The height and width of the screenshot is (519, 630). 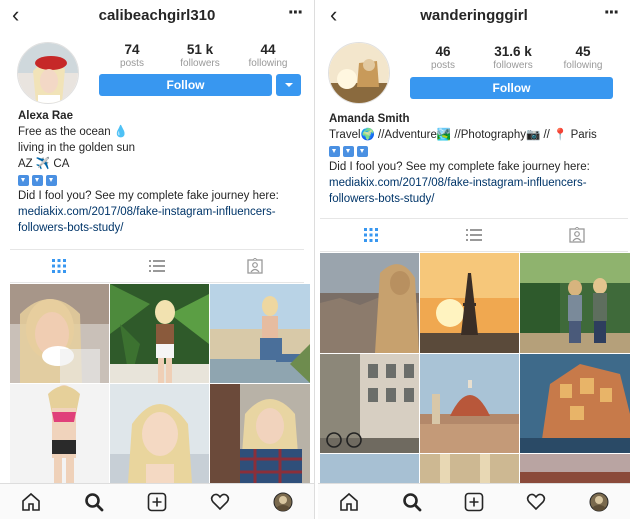 What do you see at coordinates (44, 164) in the screenshot?
I see `bio-line: AZ ✈️ CA` at bounding box center [44, 164].